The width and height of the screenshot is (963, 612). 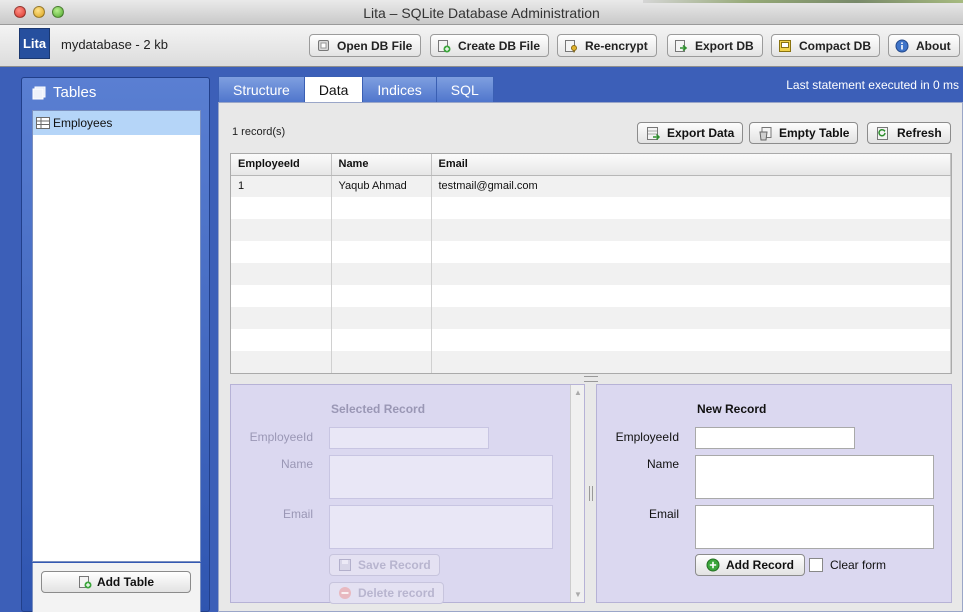 I want to click on empty-table-icon, so click(x=765, y=133).